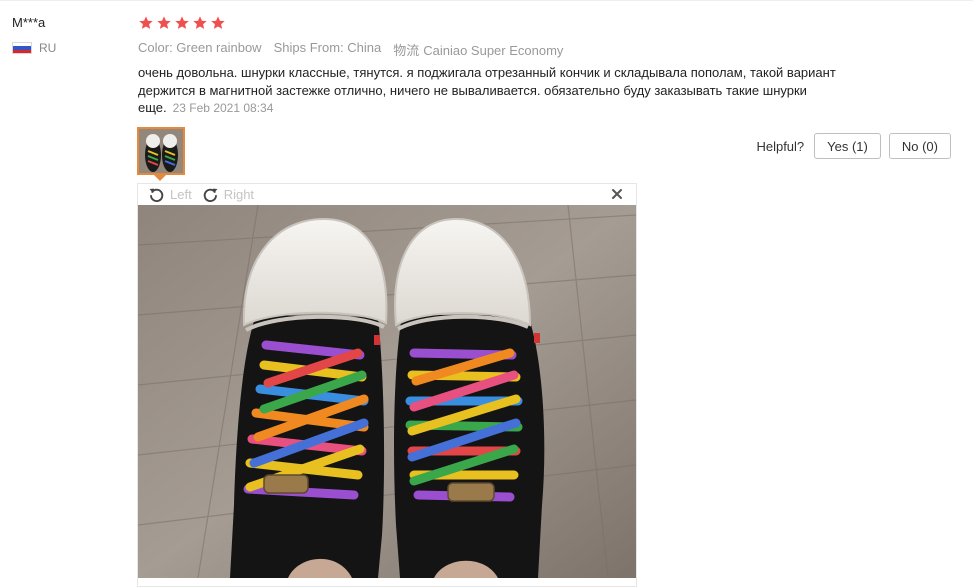 The image size is (973, 587). Describe the element at coordinates (919, 146) in the screenshot. I see `helpful-no-button: No (0)` at that location.